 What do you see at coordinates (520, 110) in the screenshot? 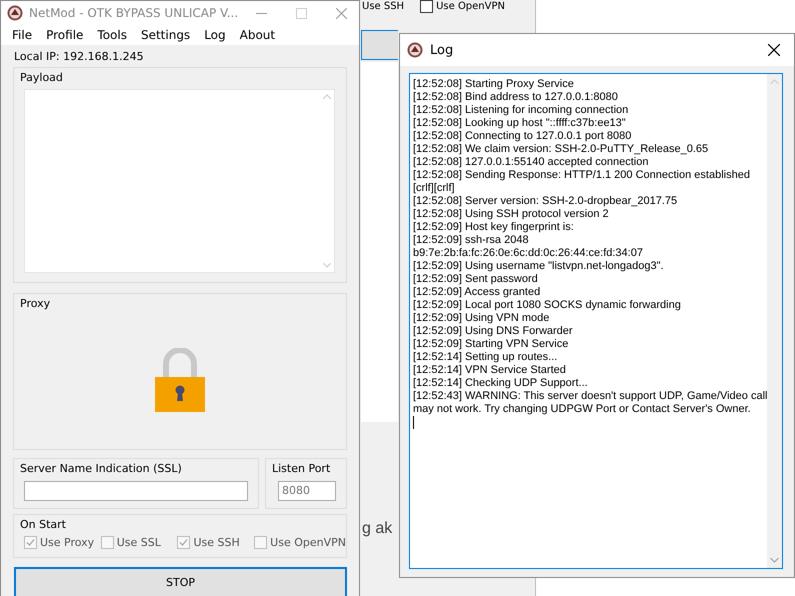
I see `log-line: [12:52:08] Listening for incoming connection` at bounding box center [520, 110].